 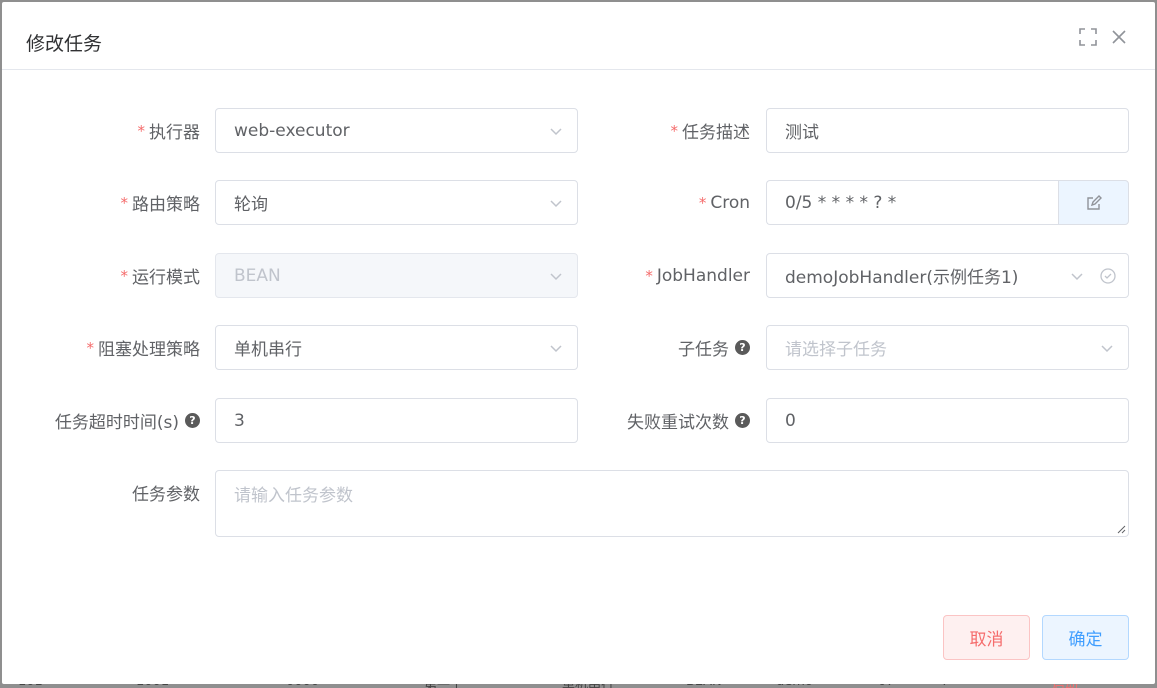 What do you see at coordinates (703, 350) in the screenshot?
I see `child-task-label-text: 子任务` at bounding box center [703, 350].